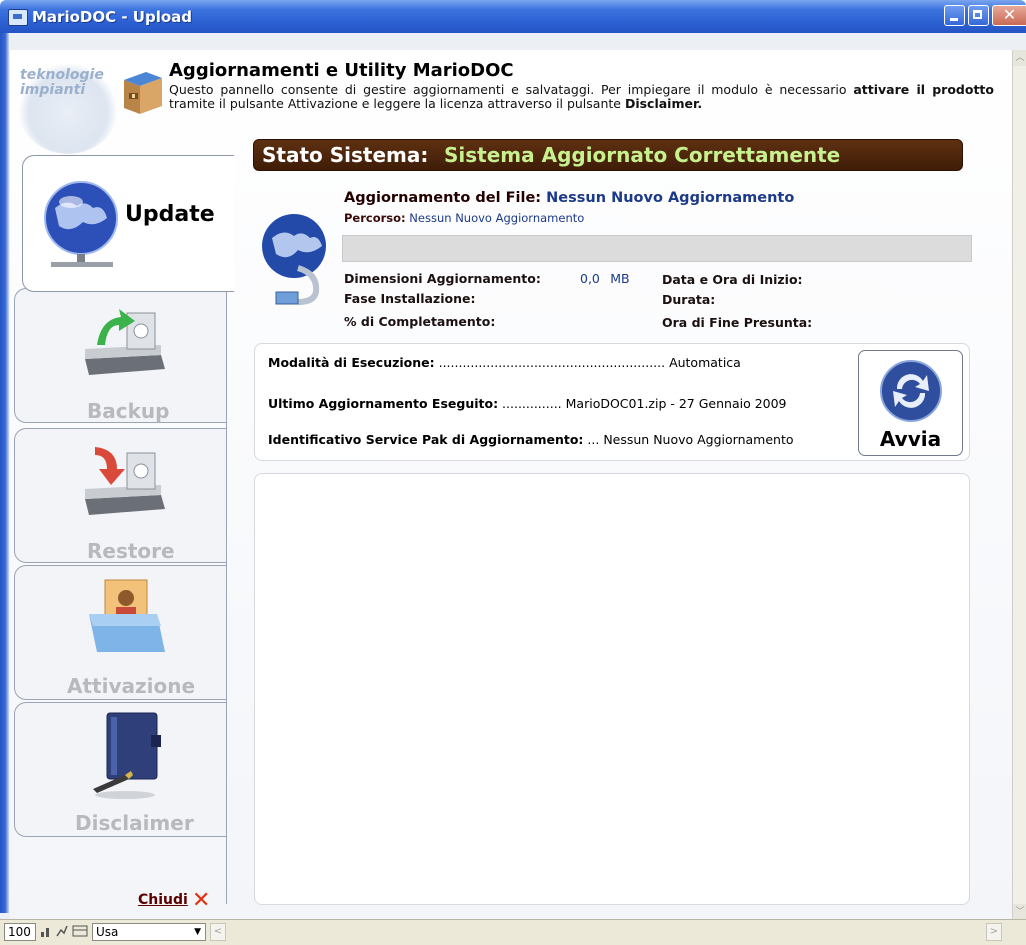 The height and width of the screenshot is (945, 1026). I want to click on tab-attivazione: Attivazione, so click(120, 632).